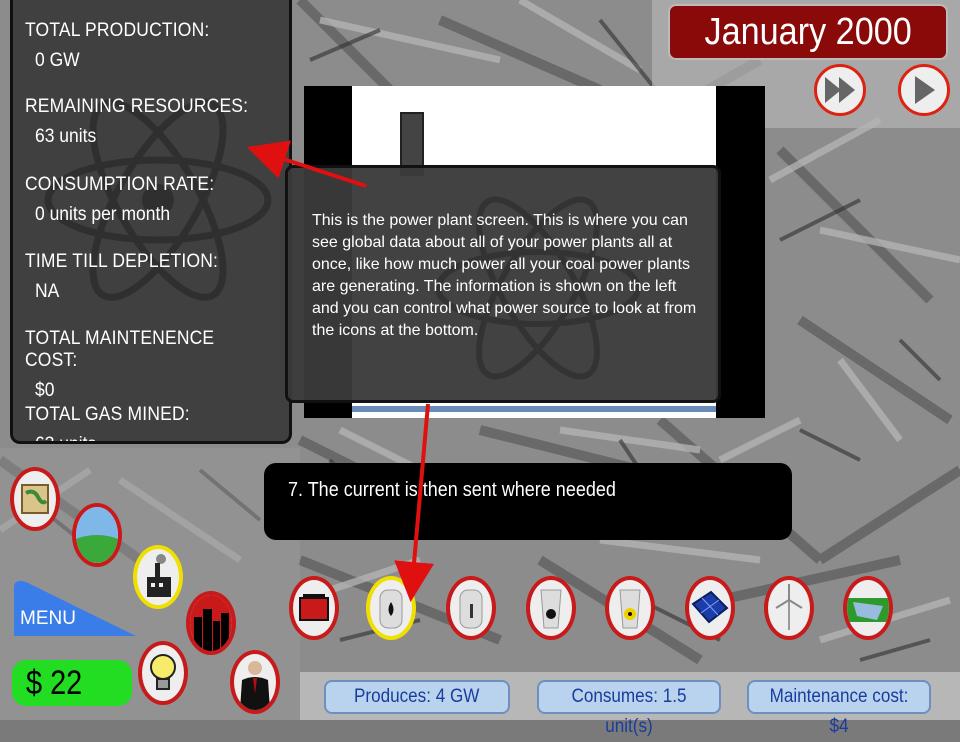 The width and height of the screenshot is (960, 742). Describe the element at coordinates (146, 122) in the screenshot. I see `stat-remaining-resources: REMAINING RESOURCES: 63 units` at that location.